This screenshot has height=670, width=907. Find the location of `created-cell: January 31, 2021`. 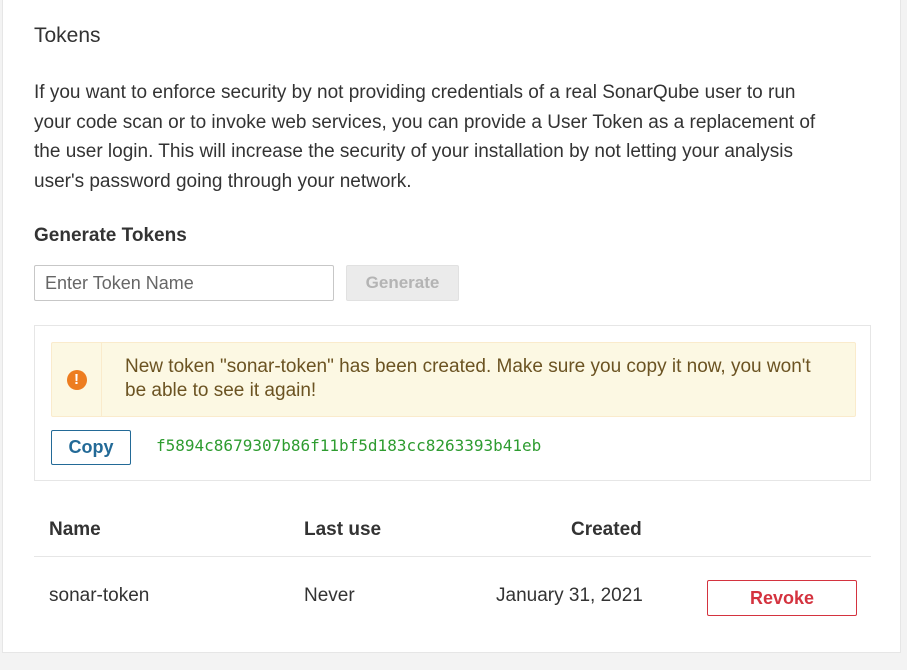

created-cell: January 31, 2021 is located at coordinates (569, 595).